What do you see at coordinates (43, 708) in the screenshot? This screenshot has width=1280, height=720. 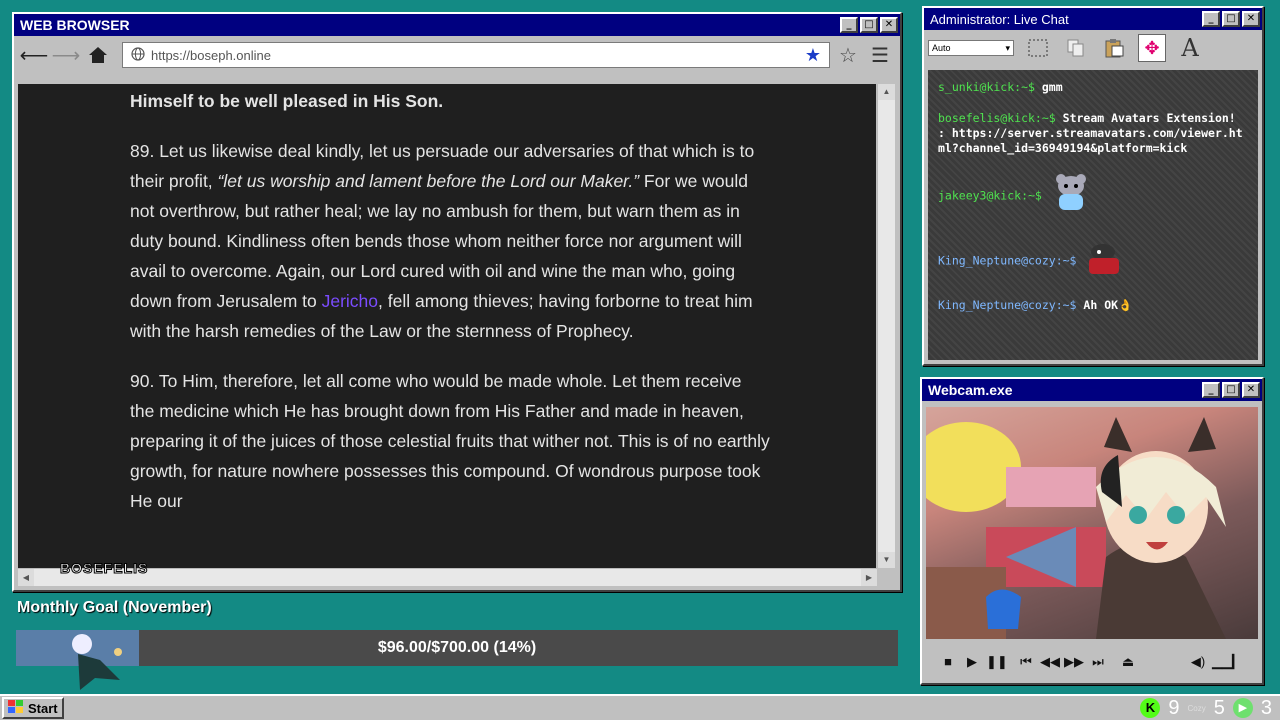 I see `start-label: Start` at bounding box center [43, 708].